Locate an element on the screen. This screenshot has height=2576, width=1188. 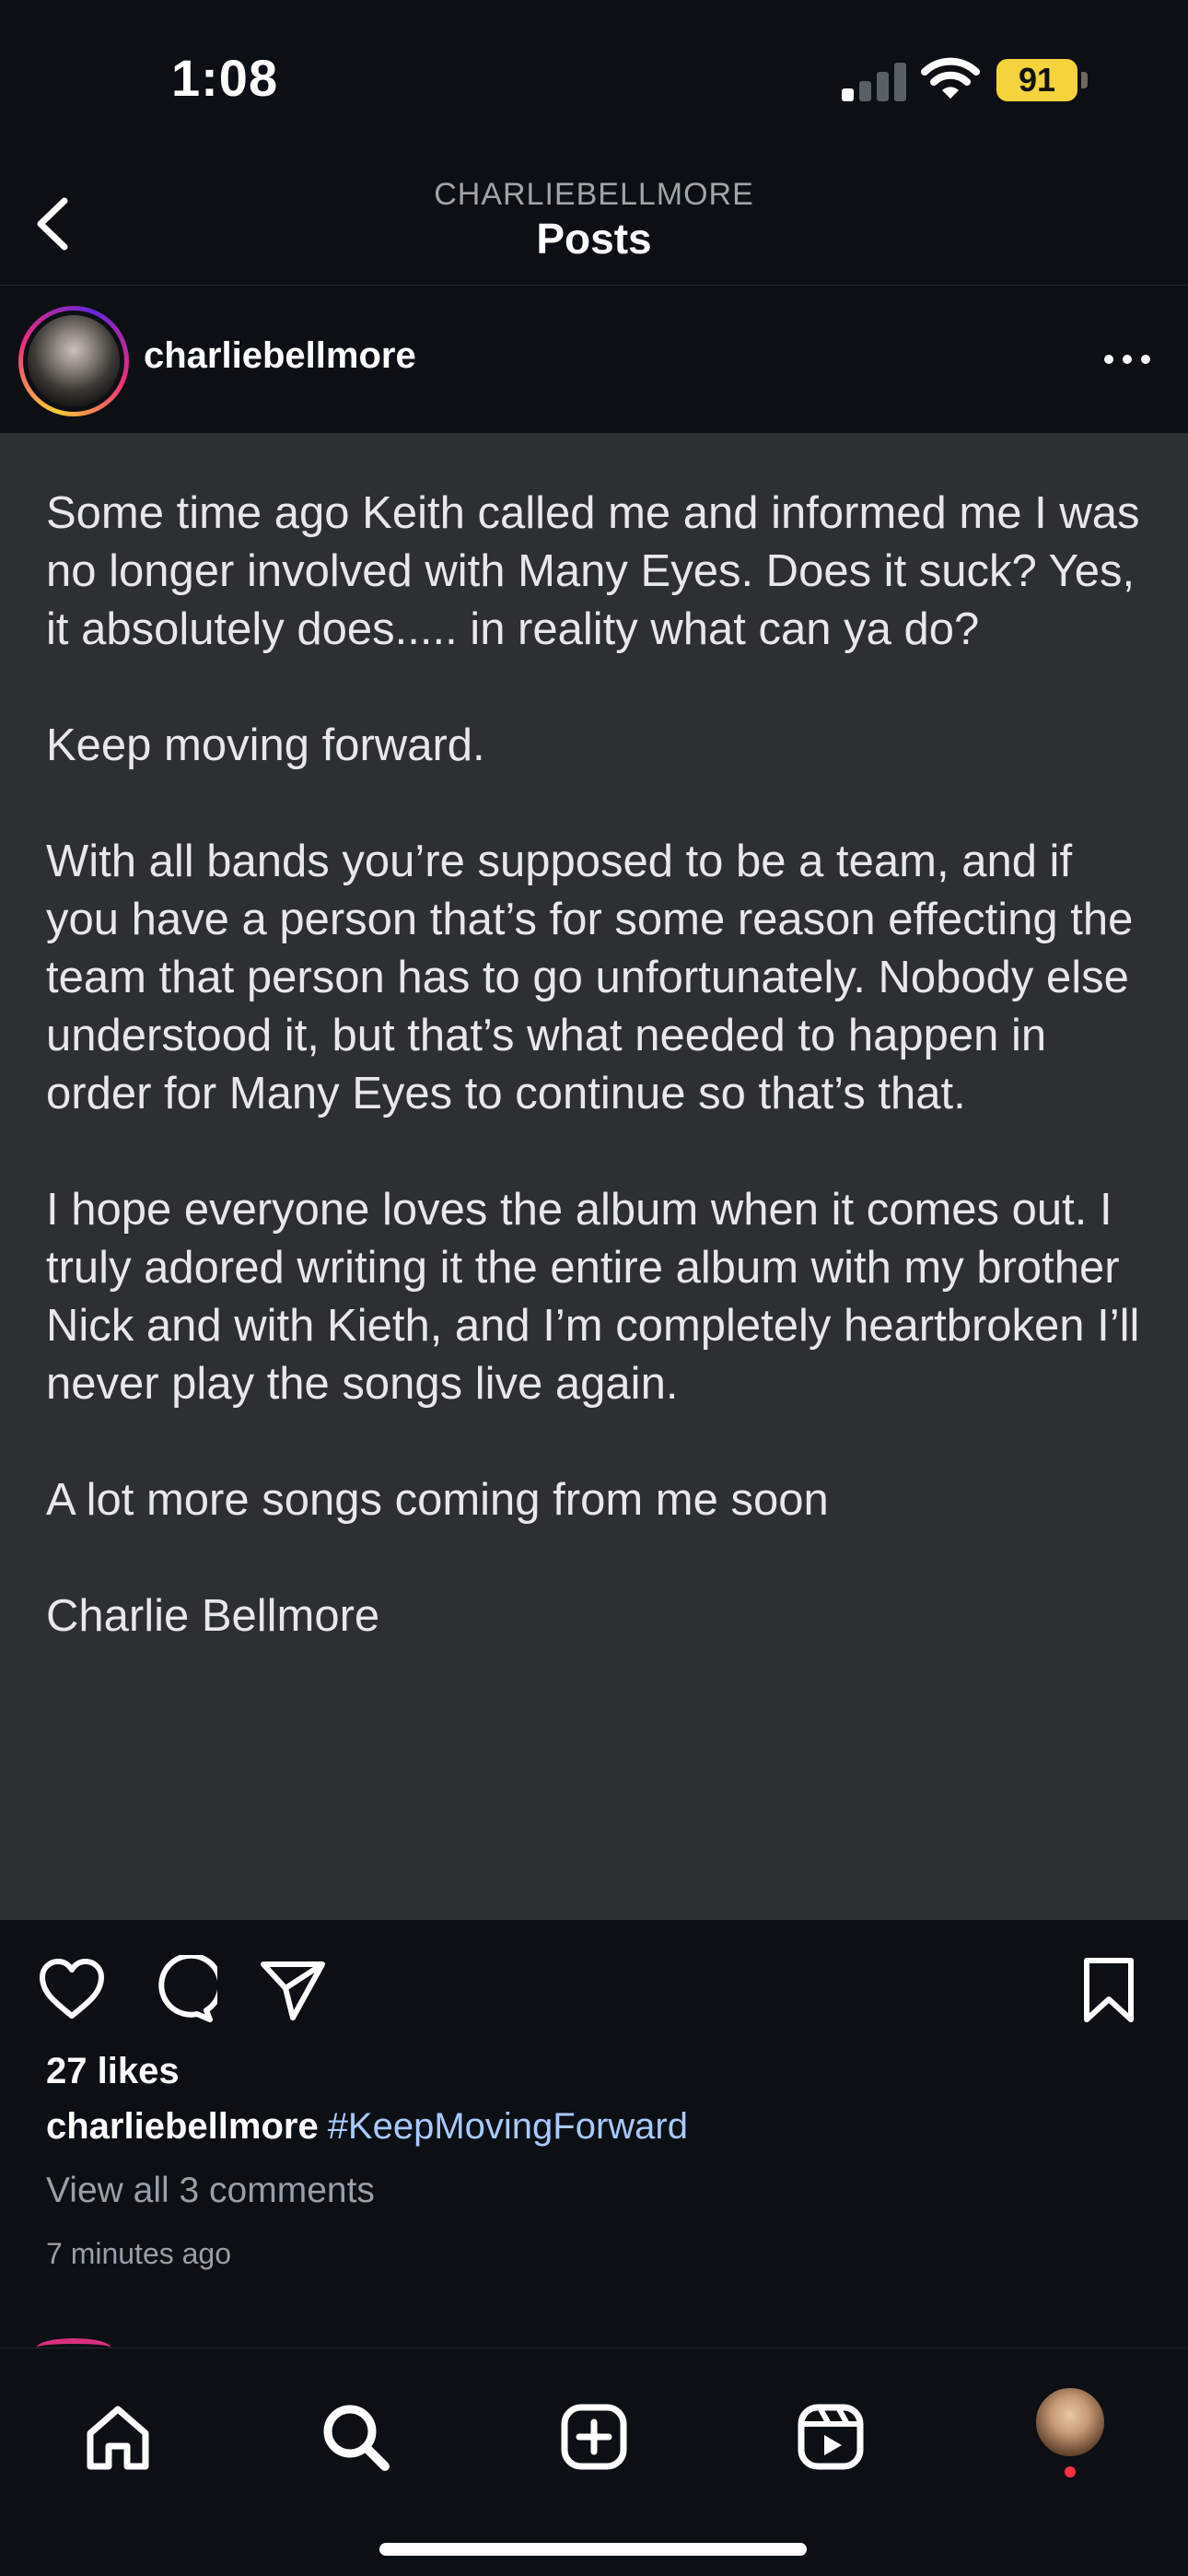
page-title: Posts is located at coordinates (594, 239).